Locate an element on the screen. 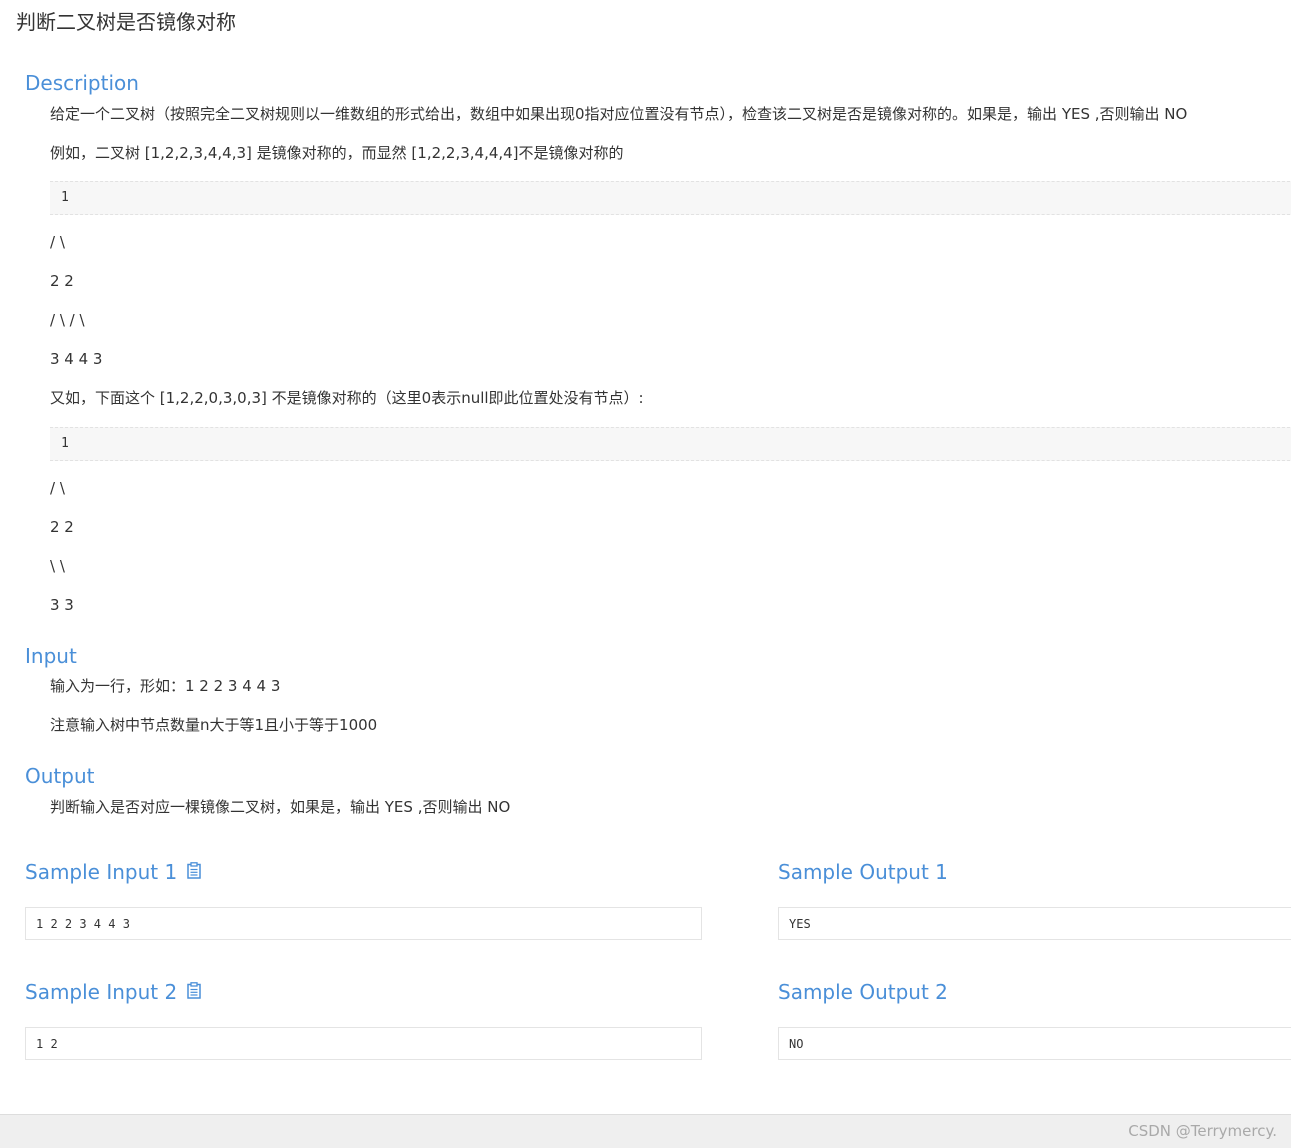 The height and width of the screenshot is (1148, 1291). code-block-example-1: 1 is located at coordinates (670, 198).